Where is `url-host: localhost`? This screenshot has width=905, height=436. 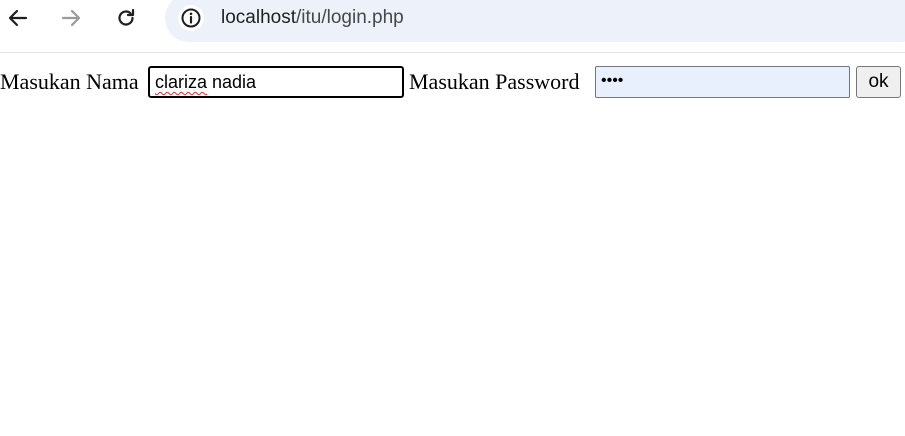 url-host: localhost is located at coordinates (258, 17).